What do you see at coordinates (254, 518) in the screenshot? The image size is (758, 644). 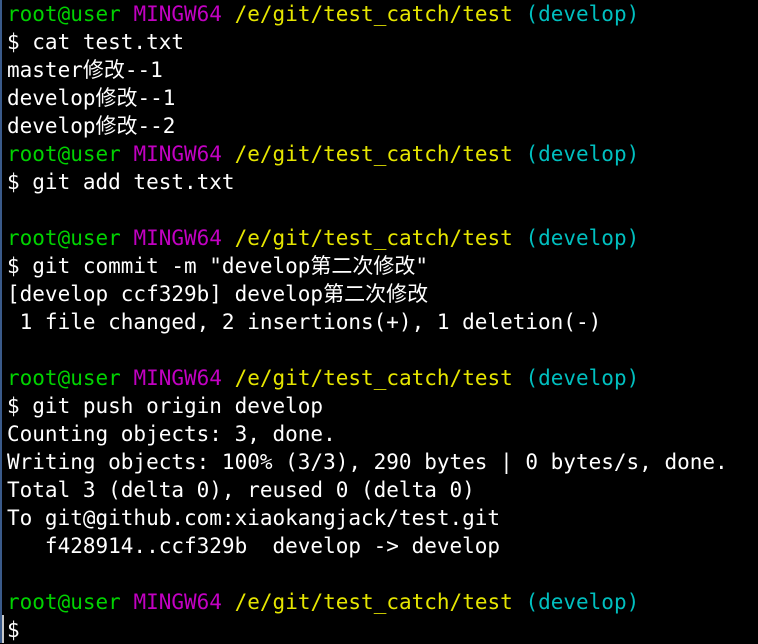 I see `output-line: To git@github.com:xiaokangjack/test.git` at bounding box center [254, 518].